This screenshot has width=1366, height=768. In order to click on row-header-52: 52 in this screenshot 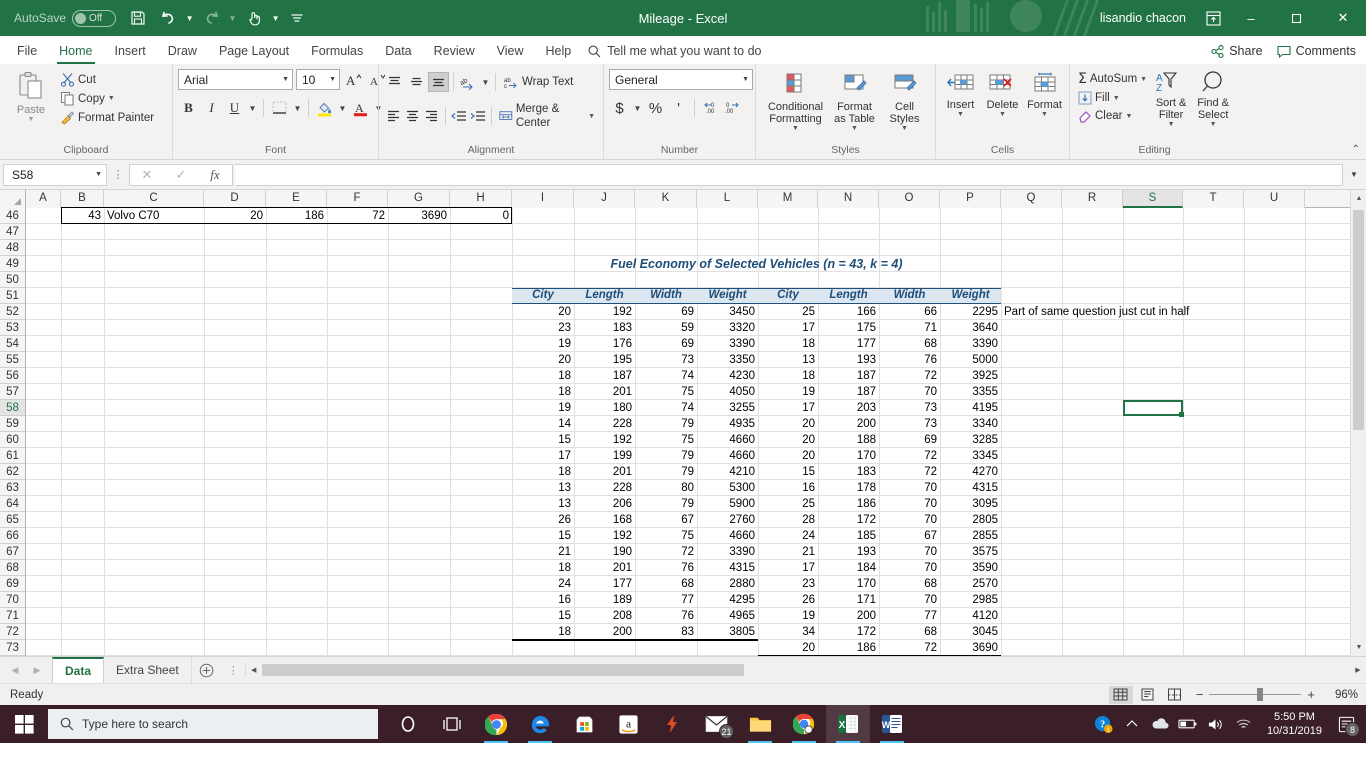, I will do `click(12, 312)`.